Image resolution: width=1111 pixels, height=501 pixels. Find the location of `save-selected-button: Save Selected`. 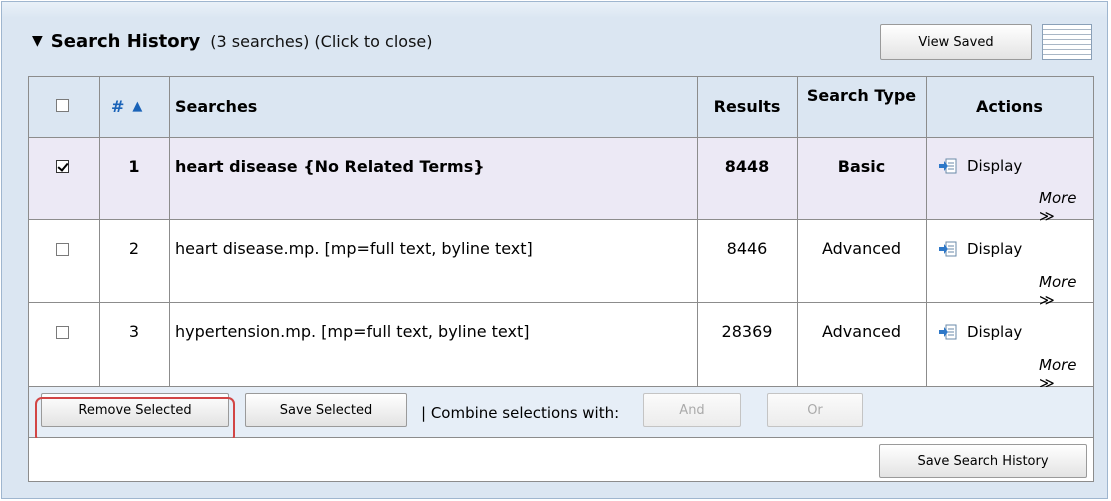

save-selected-button: Save Selected is located at coordinates (326, 410).